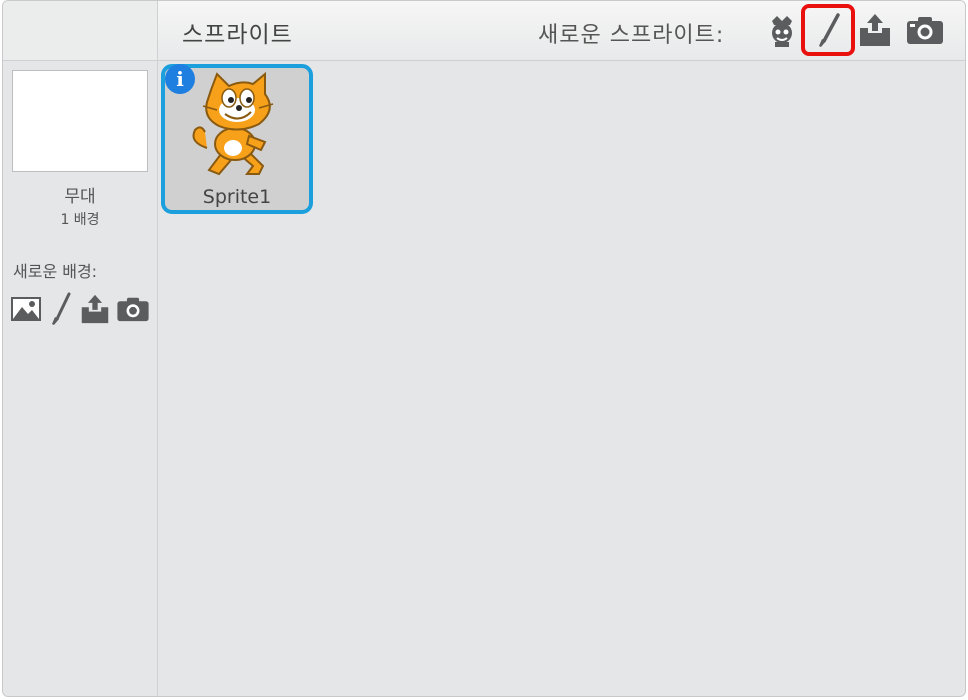  Describe the element at coordinates (233, 123) in the screenshot. I see `cat-sprite-thumbnail` at that location.